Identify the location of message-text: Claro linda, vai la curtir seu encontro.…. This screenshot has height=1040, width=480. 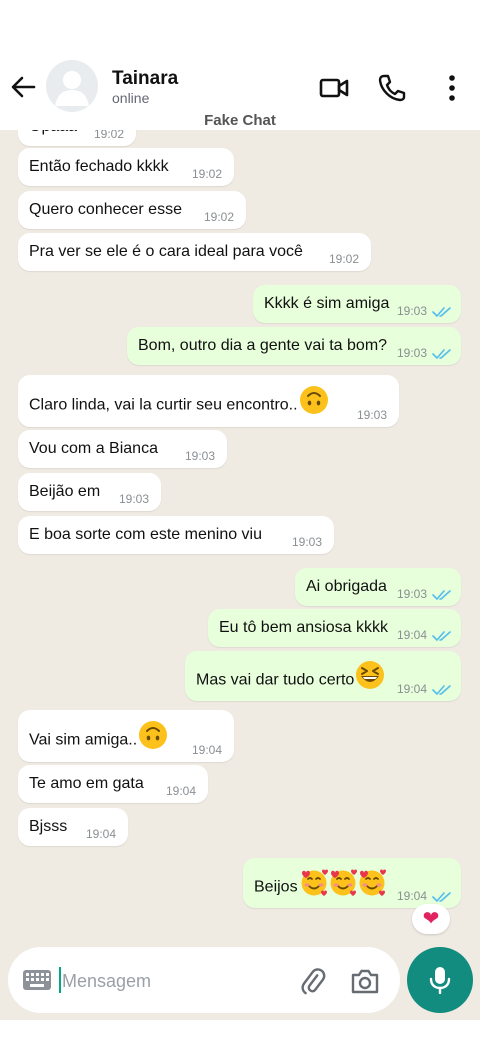
(179, 403).